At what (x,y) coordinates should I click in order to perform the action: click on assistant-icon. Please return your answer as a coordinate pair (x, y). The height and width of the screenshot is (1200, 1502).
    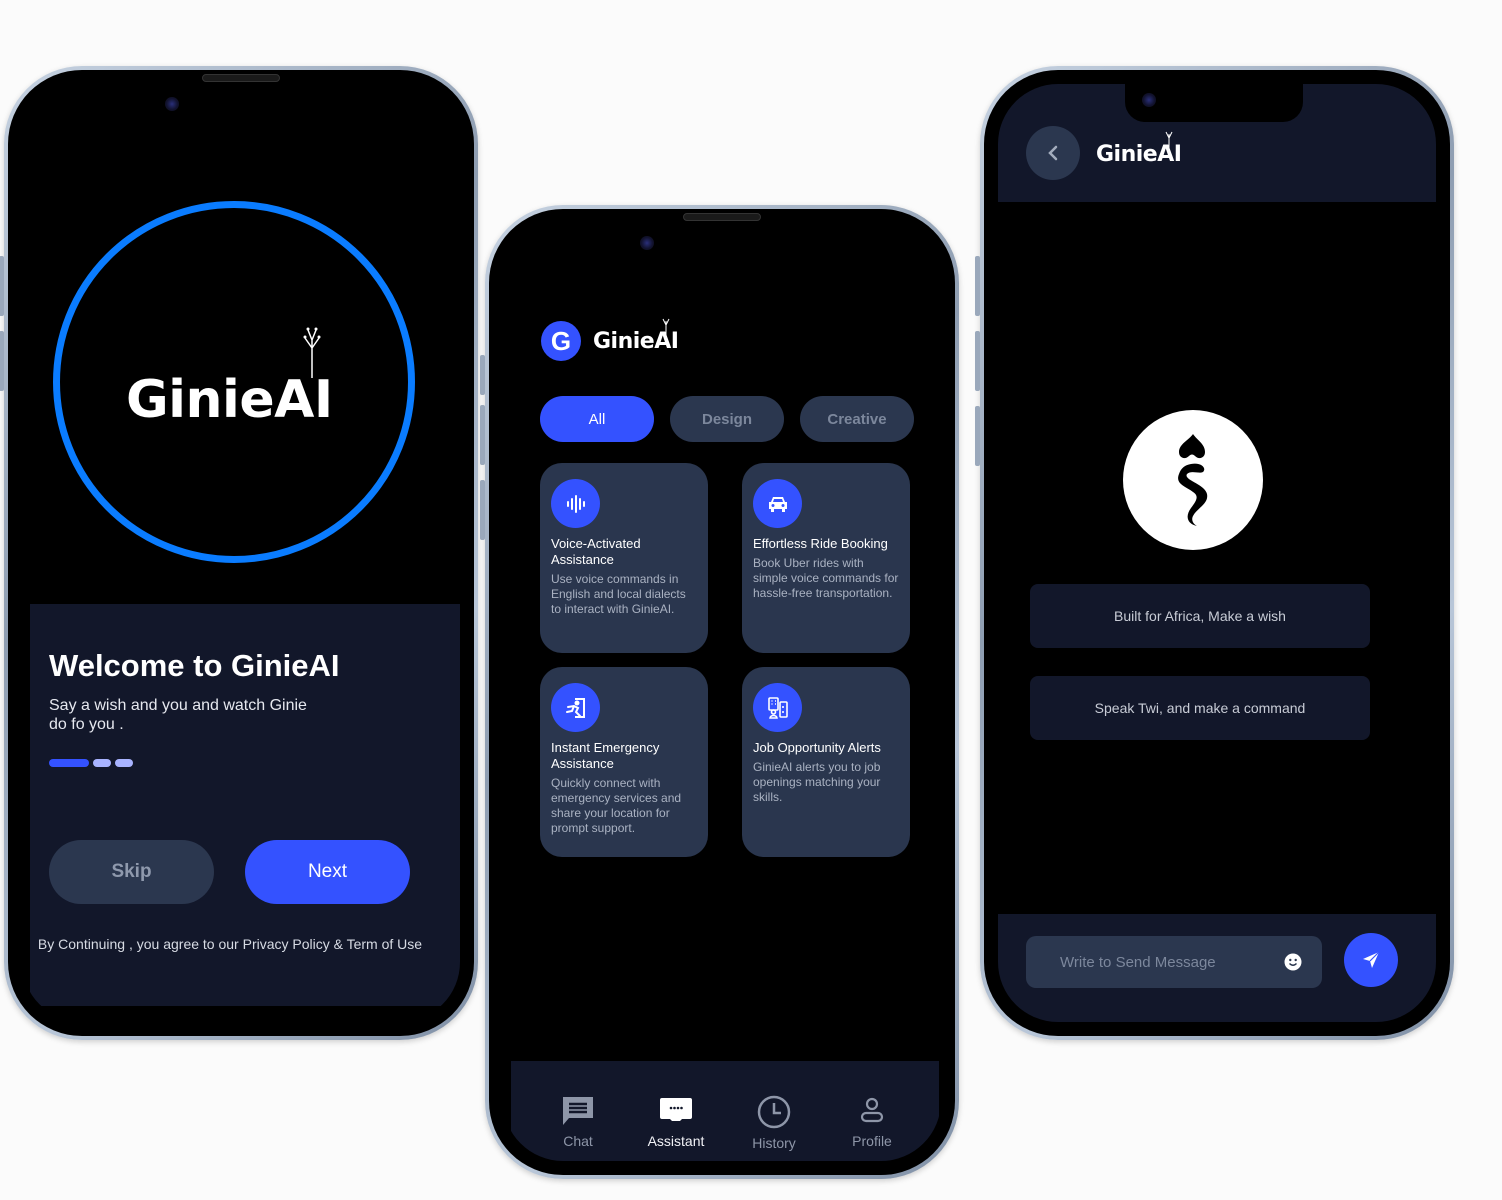
    Looking at the image, I should click on (676, 1109).